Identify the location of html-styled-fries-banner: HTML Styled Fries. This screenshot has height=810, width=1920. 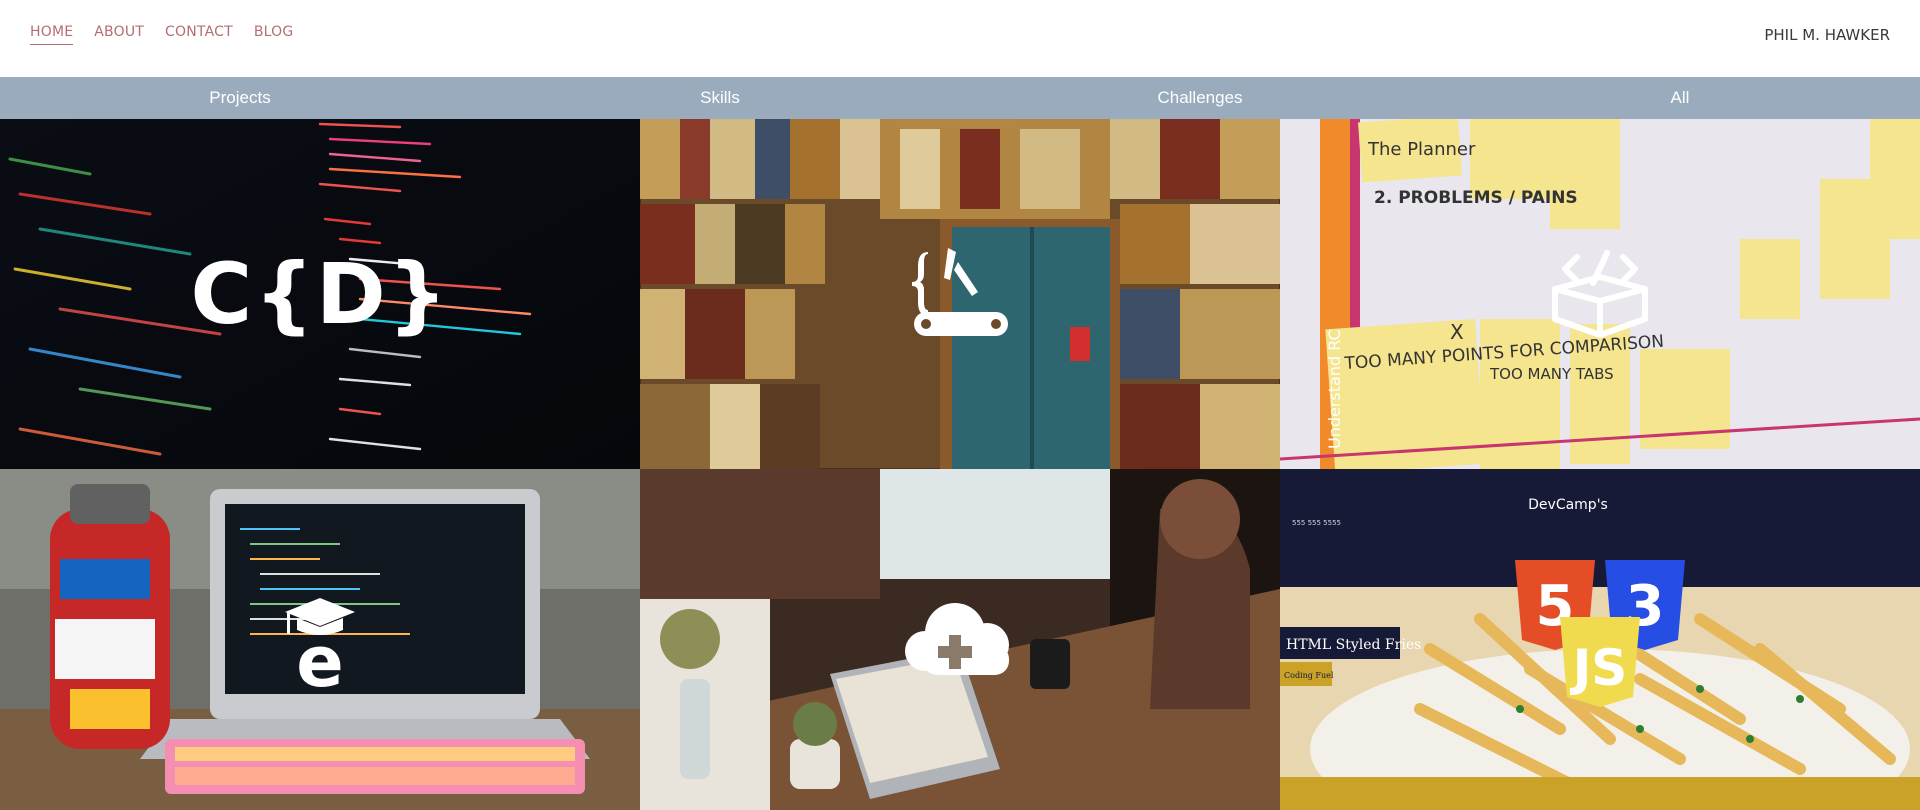
(1353, 645).